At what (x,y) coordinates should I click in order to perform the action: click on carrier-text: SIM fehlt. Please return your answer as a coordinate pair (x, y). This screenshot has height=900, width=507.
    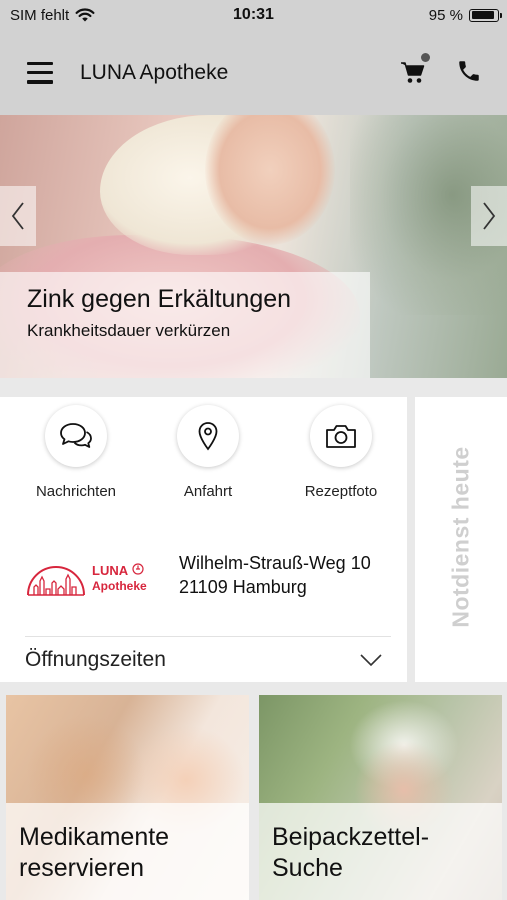
    Looking at the image, I should click on (40, 15).